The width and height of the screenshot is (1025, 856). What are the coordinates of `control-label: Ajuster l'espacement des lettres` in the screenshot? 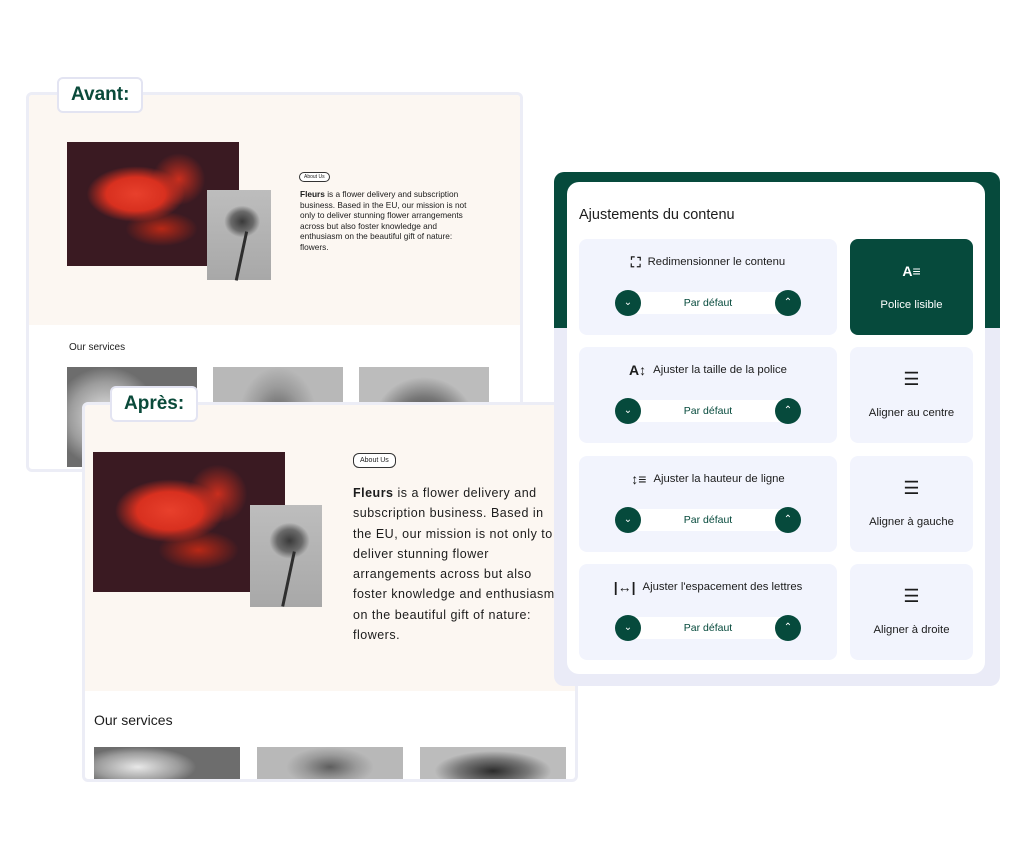 It's located at (722, 587).